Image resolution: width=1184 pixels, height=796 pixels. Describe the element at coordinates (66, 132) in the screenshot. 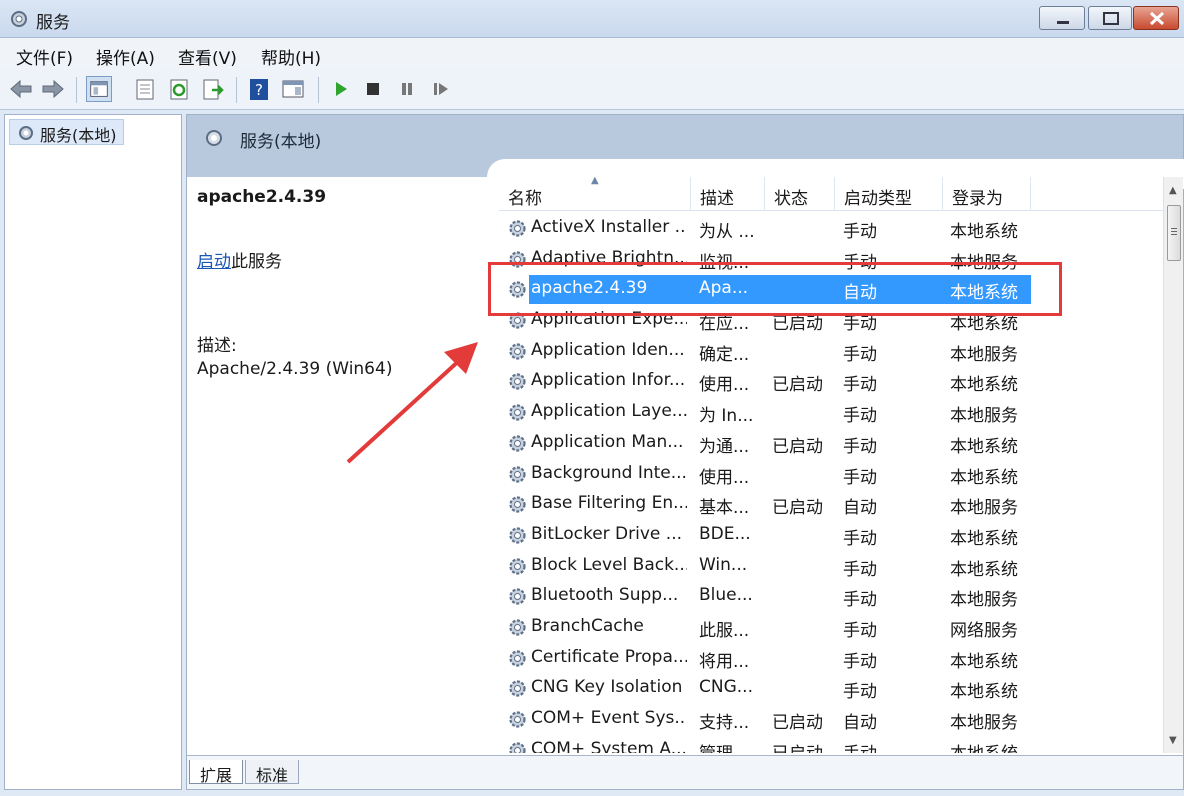

I see `tree-item-local-services: 服务(本地)` at that location.